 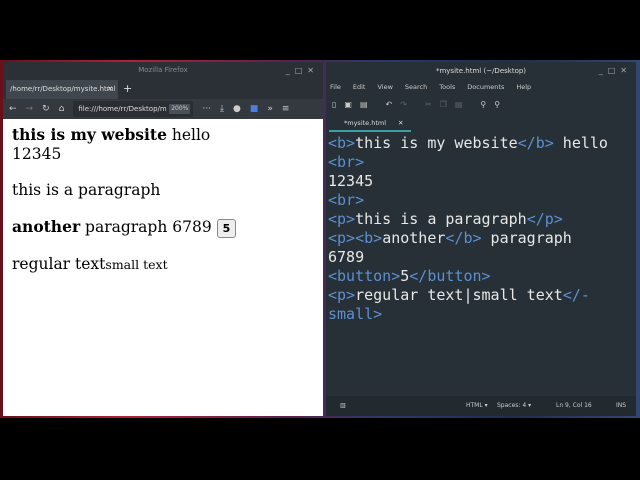 What do you see at coordinates (148, 227) in the screenshot?
I see `text: paragraph 6789` at bounding box center [148, 227].